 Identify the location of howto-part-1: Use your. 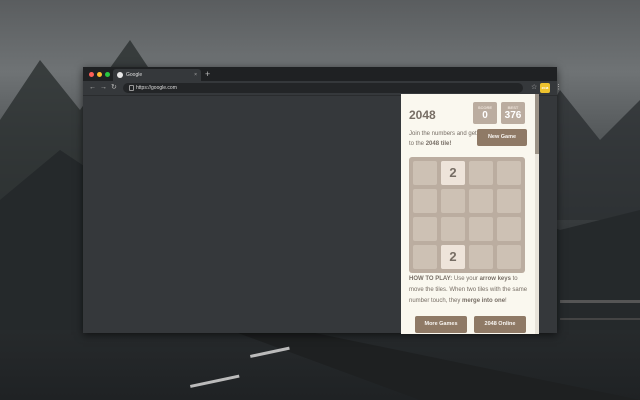
(466, 279).